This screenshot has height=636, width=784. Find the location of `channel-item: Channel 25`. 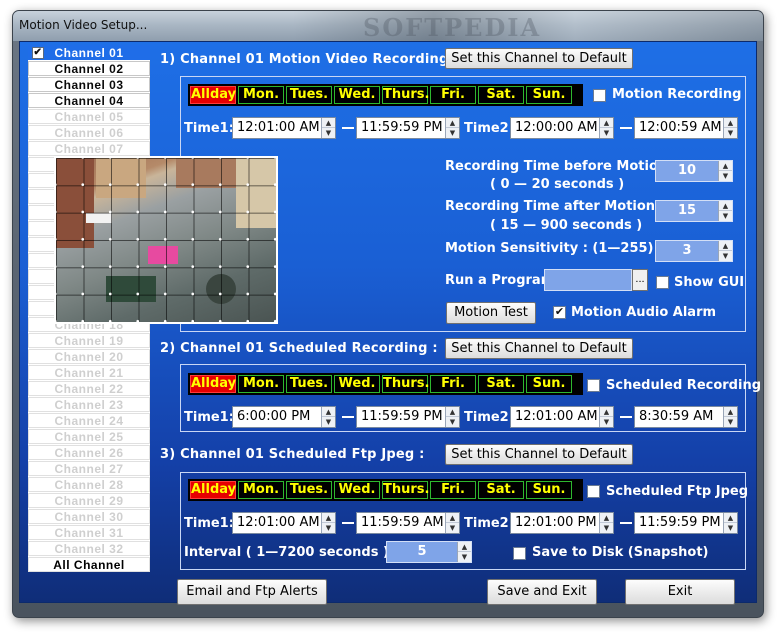

channel-item: Channel 25 is located at coordinates (89, 436).